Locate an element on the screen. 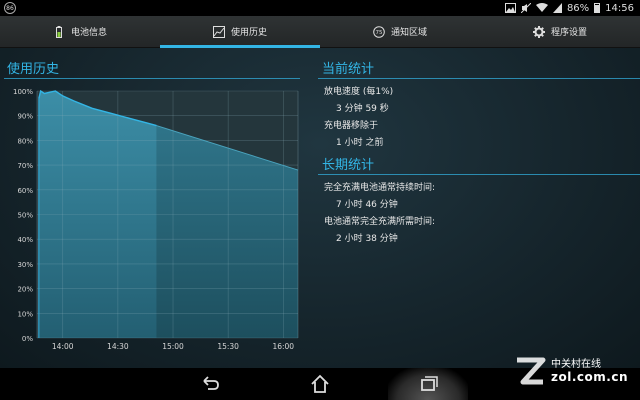  zol-logo is located at coordinates (531, 371).